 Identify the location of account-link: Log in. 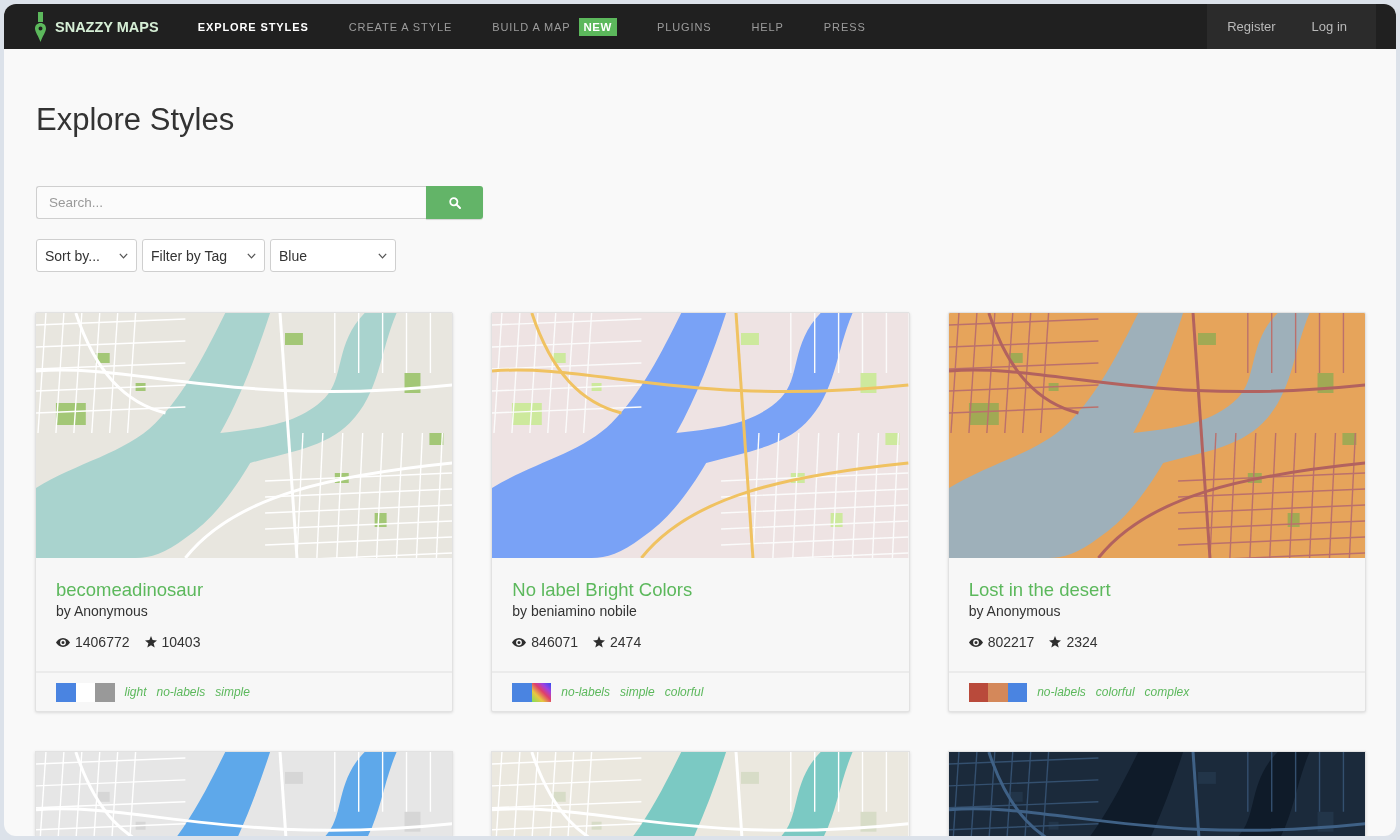
(1329, 26).